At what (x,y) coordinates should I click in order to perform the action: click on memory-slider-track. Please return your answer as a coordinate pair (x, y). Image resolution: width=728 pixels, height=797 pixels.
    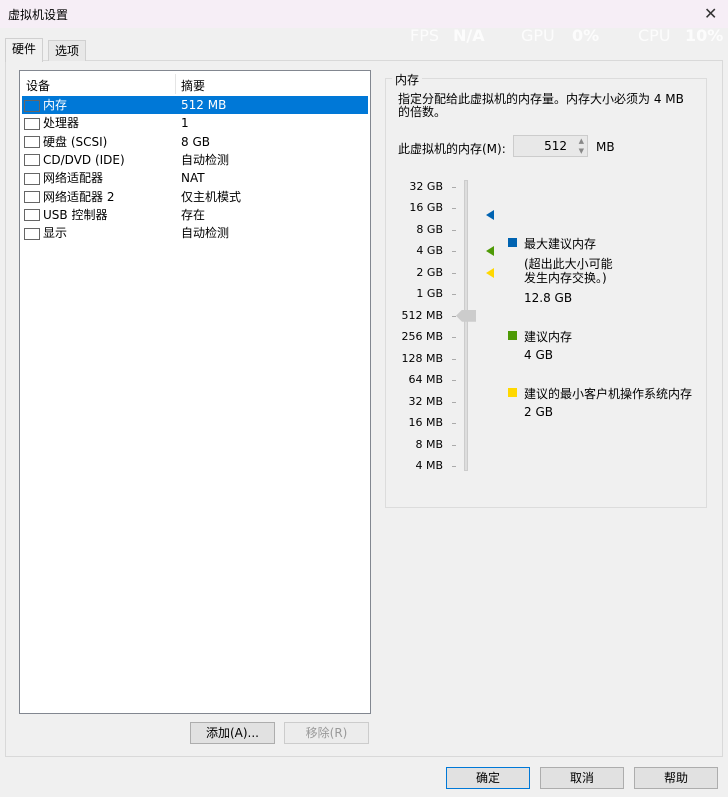
    Looking at the image, I should click on (466, 325).